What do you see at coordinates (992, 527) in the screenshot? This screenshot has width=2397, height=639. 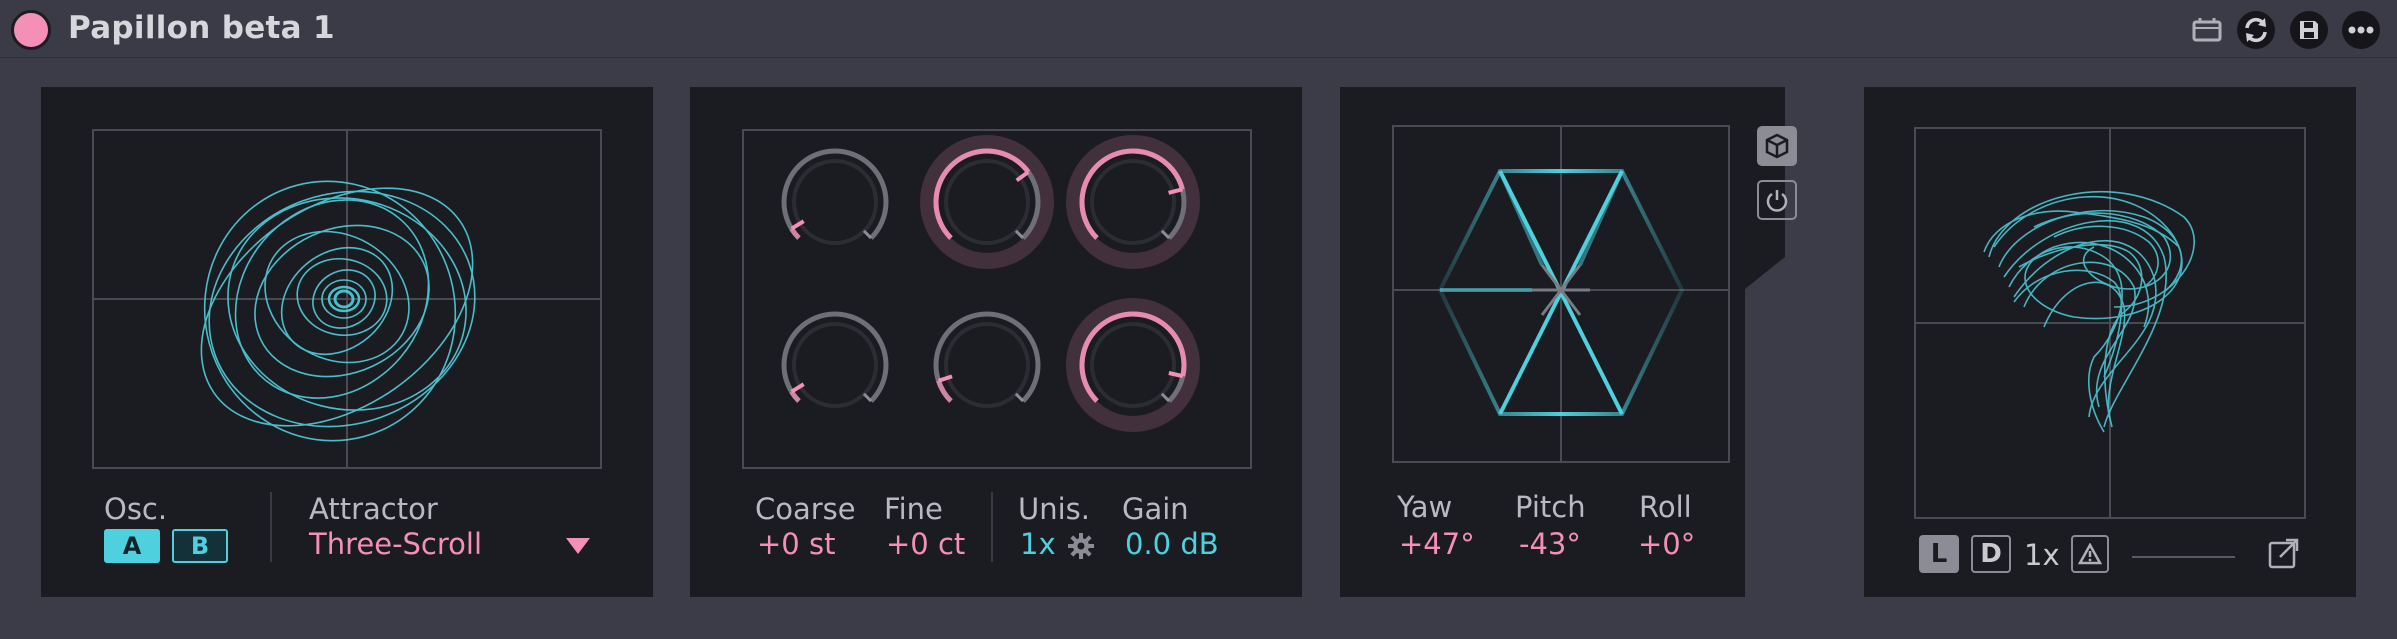 I see `tuning-divider` at bounding box center [992, 527].